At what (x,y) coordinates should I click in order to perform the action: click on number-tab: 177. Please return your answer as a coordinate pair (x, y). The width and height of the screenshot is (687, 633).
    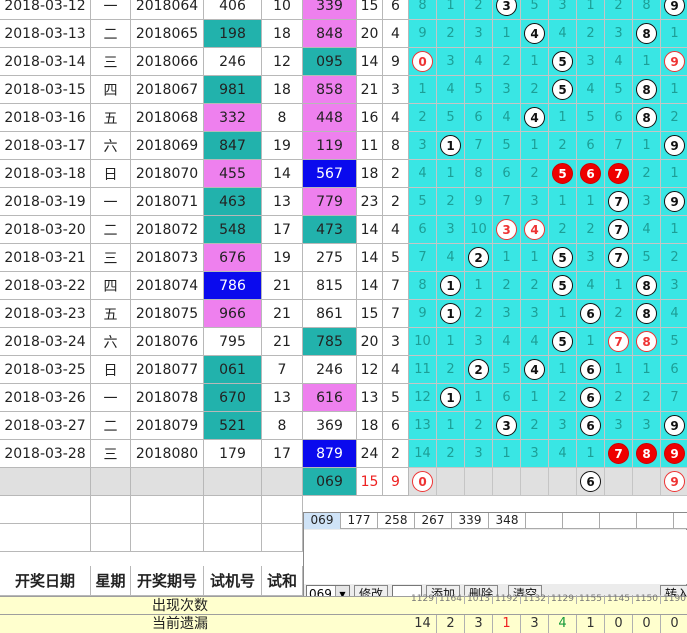
    Looking at the image, I should click on (359, 521).